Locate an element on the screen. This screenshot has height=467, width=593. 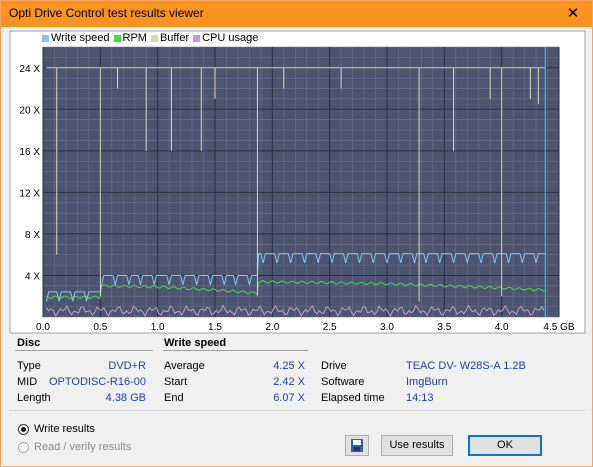
legend-label: Buffer is located at coordinates (174, 38).